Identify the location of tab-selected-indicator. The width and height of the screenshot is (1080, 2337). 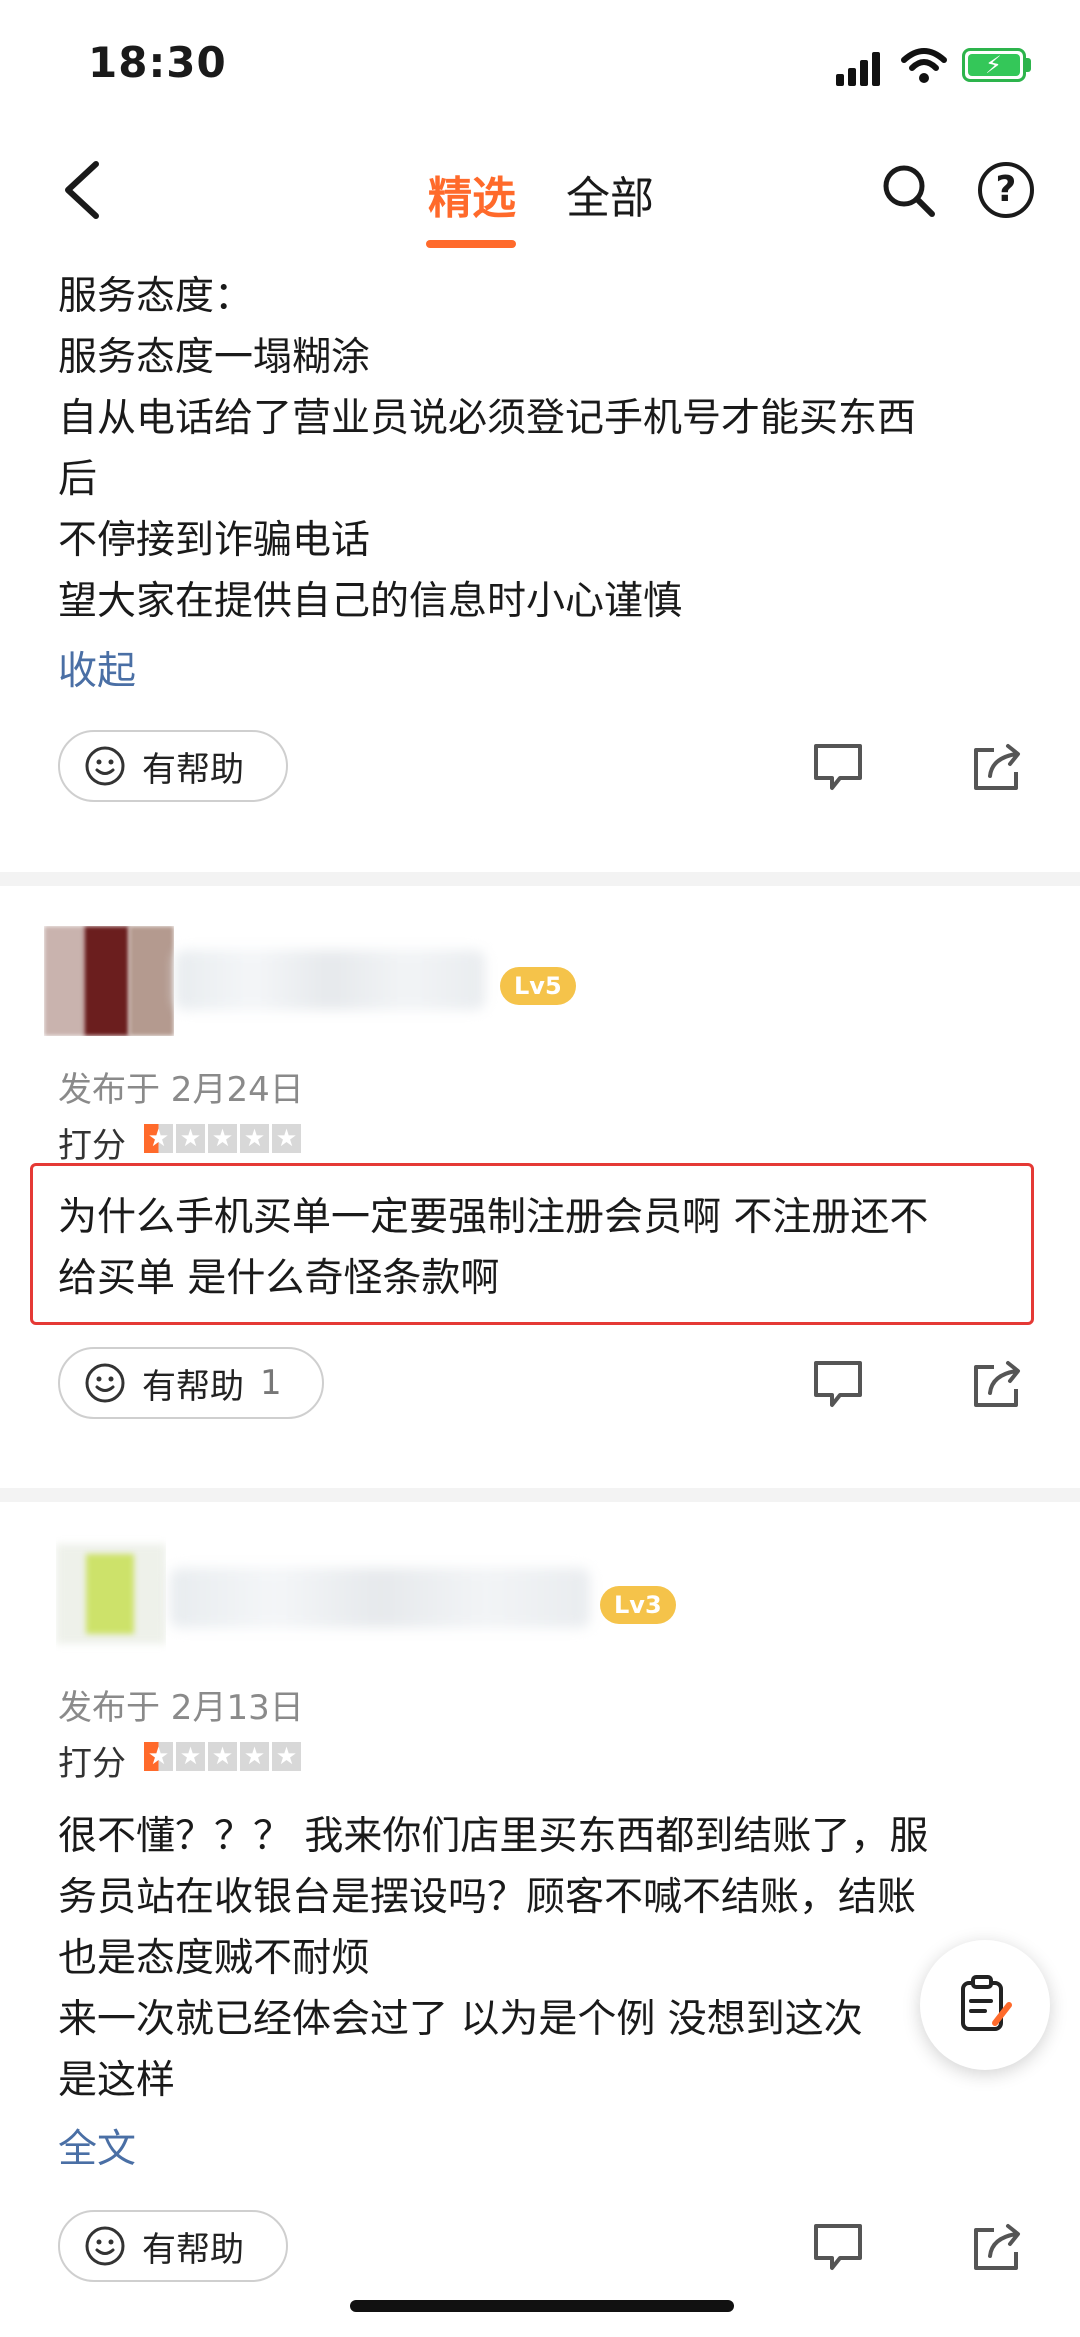
(471, 244).